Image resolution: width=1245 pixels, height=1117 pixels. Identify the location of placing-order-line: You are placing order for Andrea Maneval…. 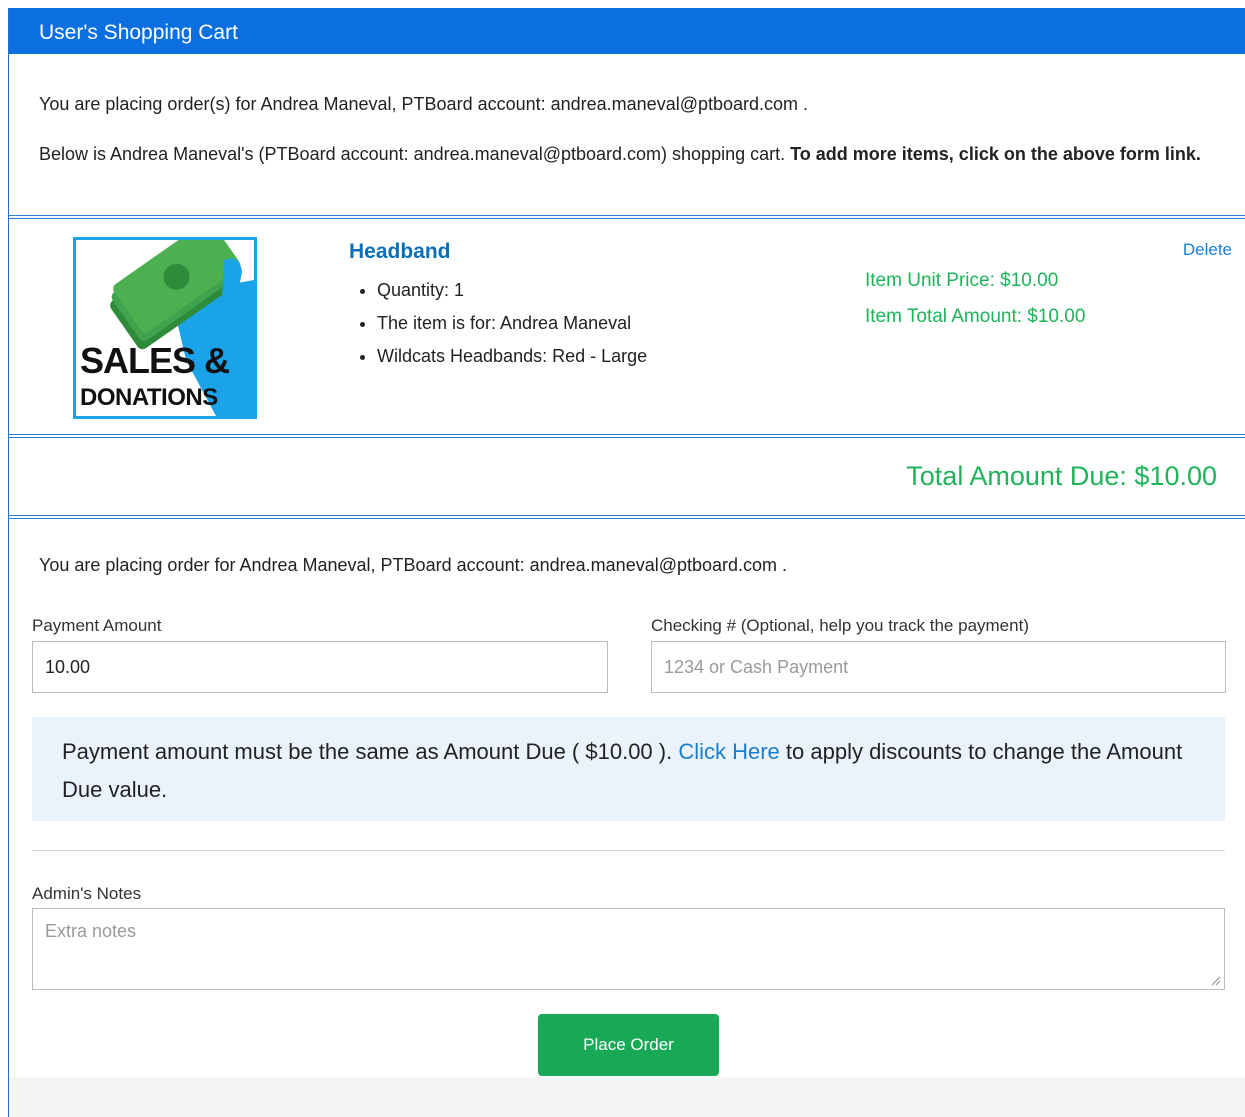
(413, 565).